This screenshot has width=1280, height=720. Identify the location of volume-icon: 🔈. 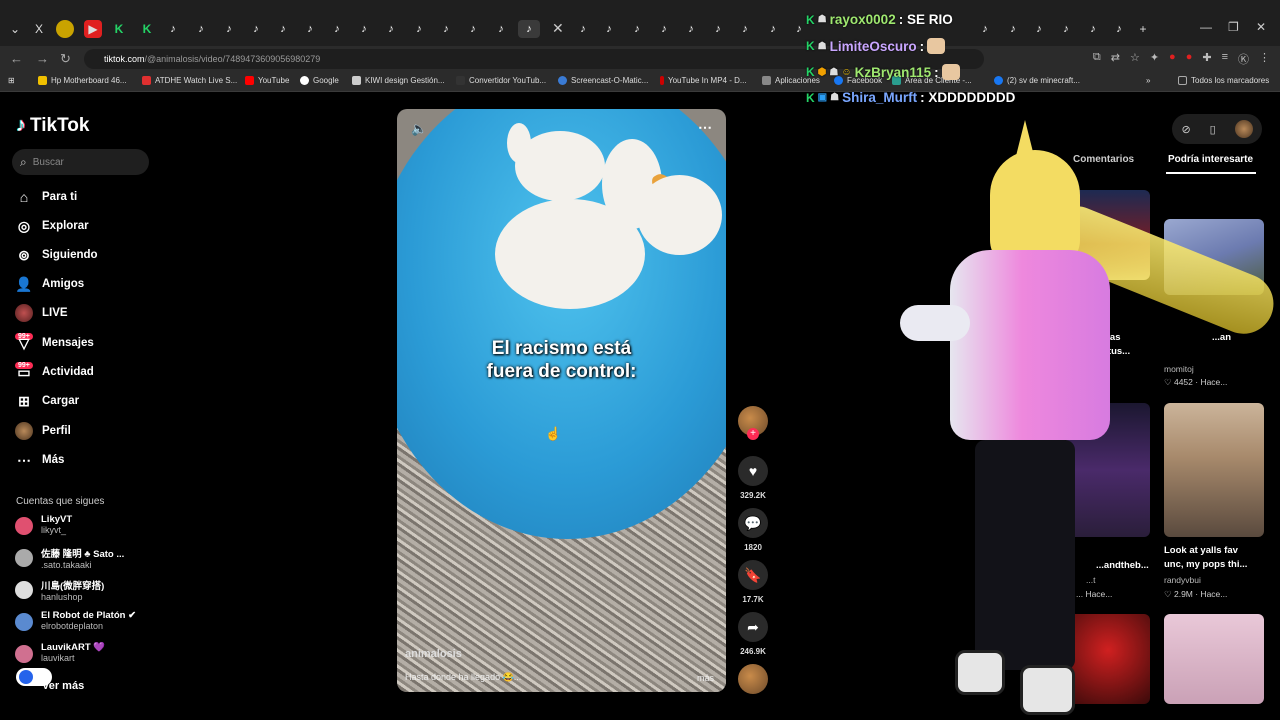
(419, 129).